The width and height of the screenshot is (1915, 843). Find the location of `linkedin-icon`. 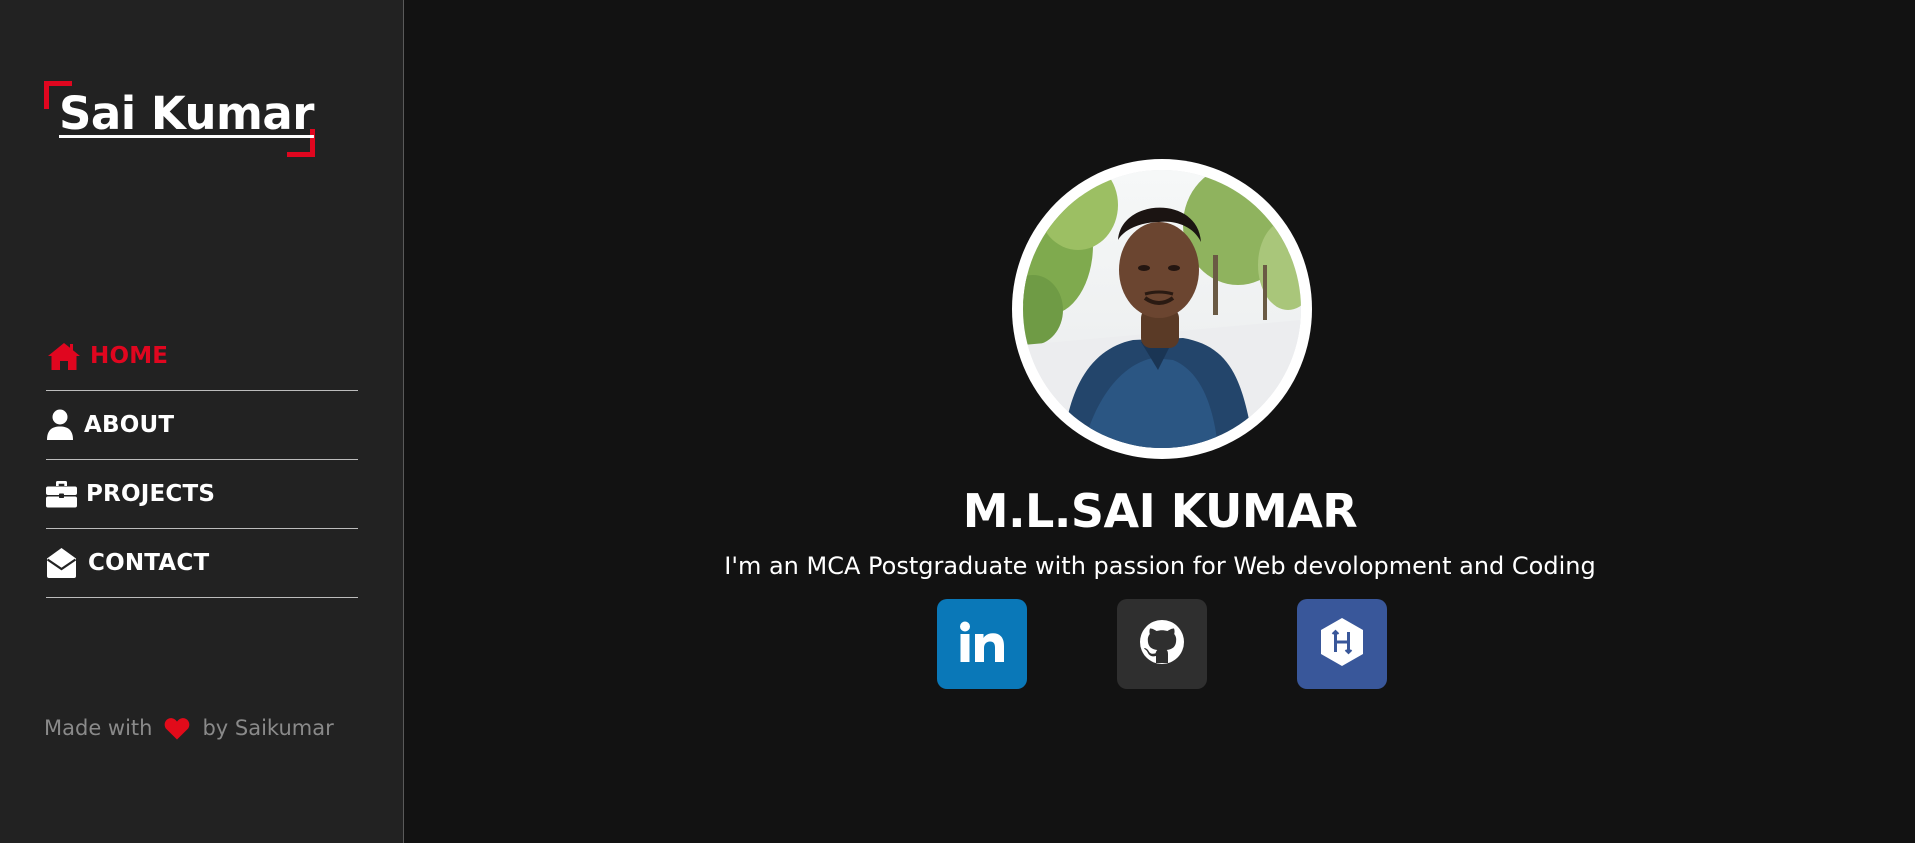

linkedin-icon is located at coordinates (982, 644).